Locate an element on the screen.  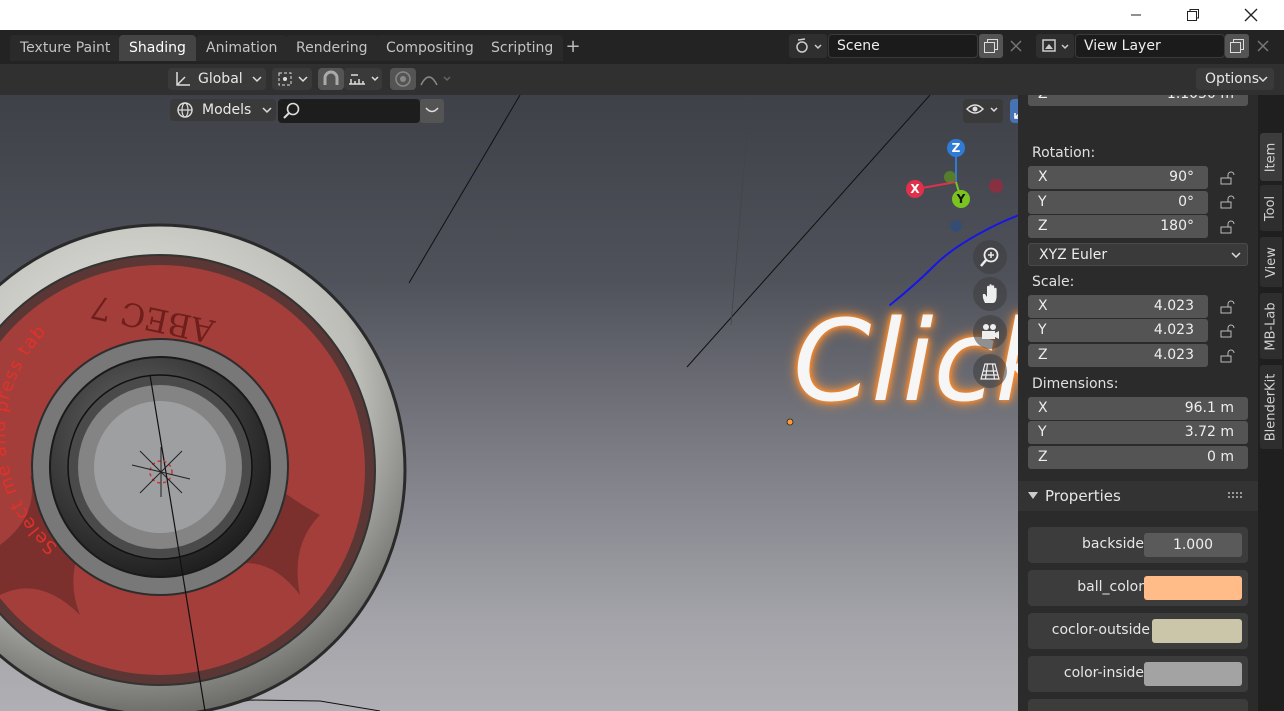
property-ball-color: ball_color is located at coordinates (1138, 588).